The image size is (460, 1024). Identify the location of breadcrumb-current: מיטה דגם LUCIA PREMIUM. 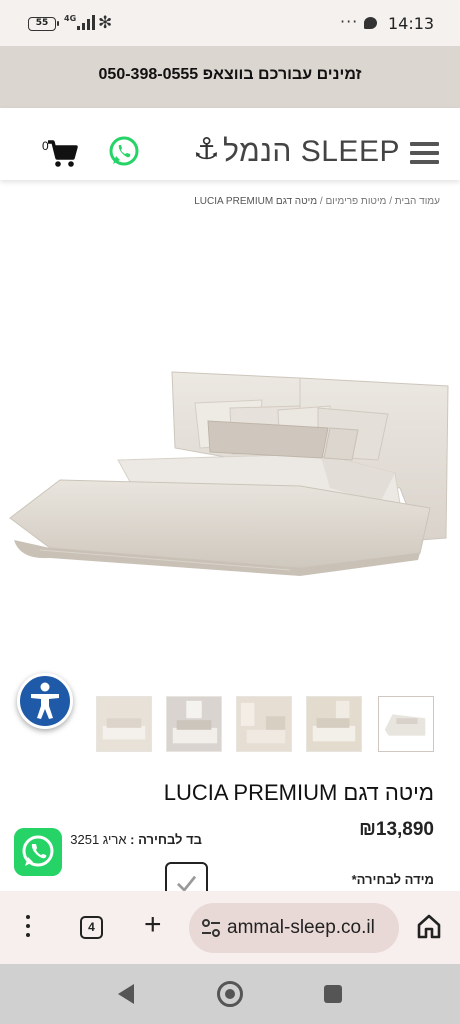
(256, 201).